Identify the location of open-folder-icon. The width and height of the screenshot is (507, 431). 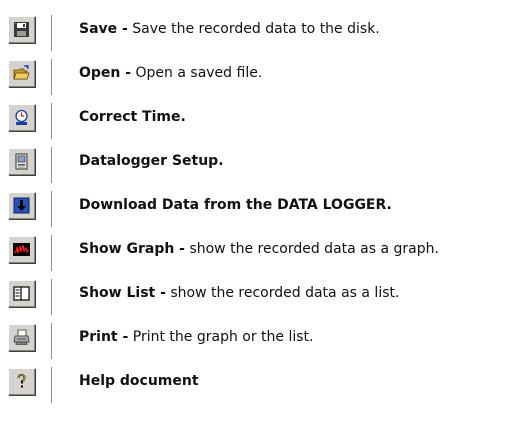
(21, 72).